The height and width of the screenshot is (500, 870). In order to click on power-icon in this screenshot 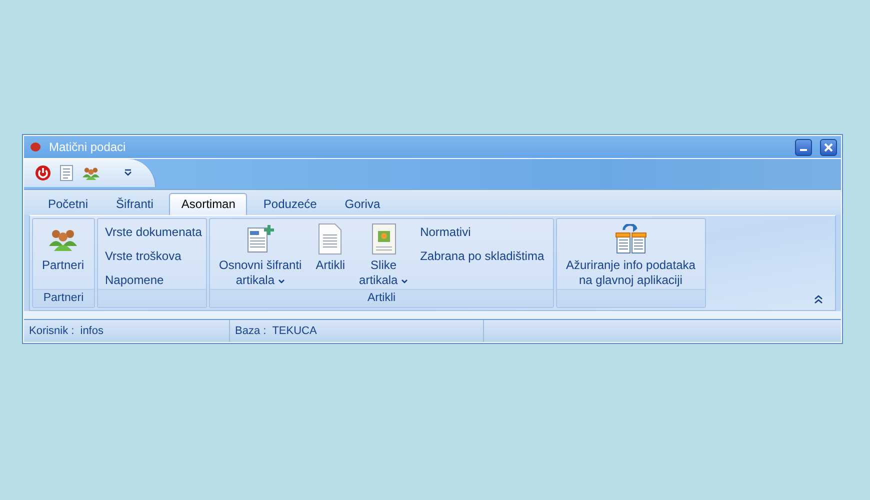, I will do `click(43, 173)`.